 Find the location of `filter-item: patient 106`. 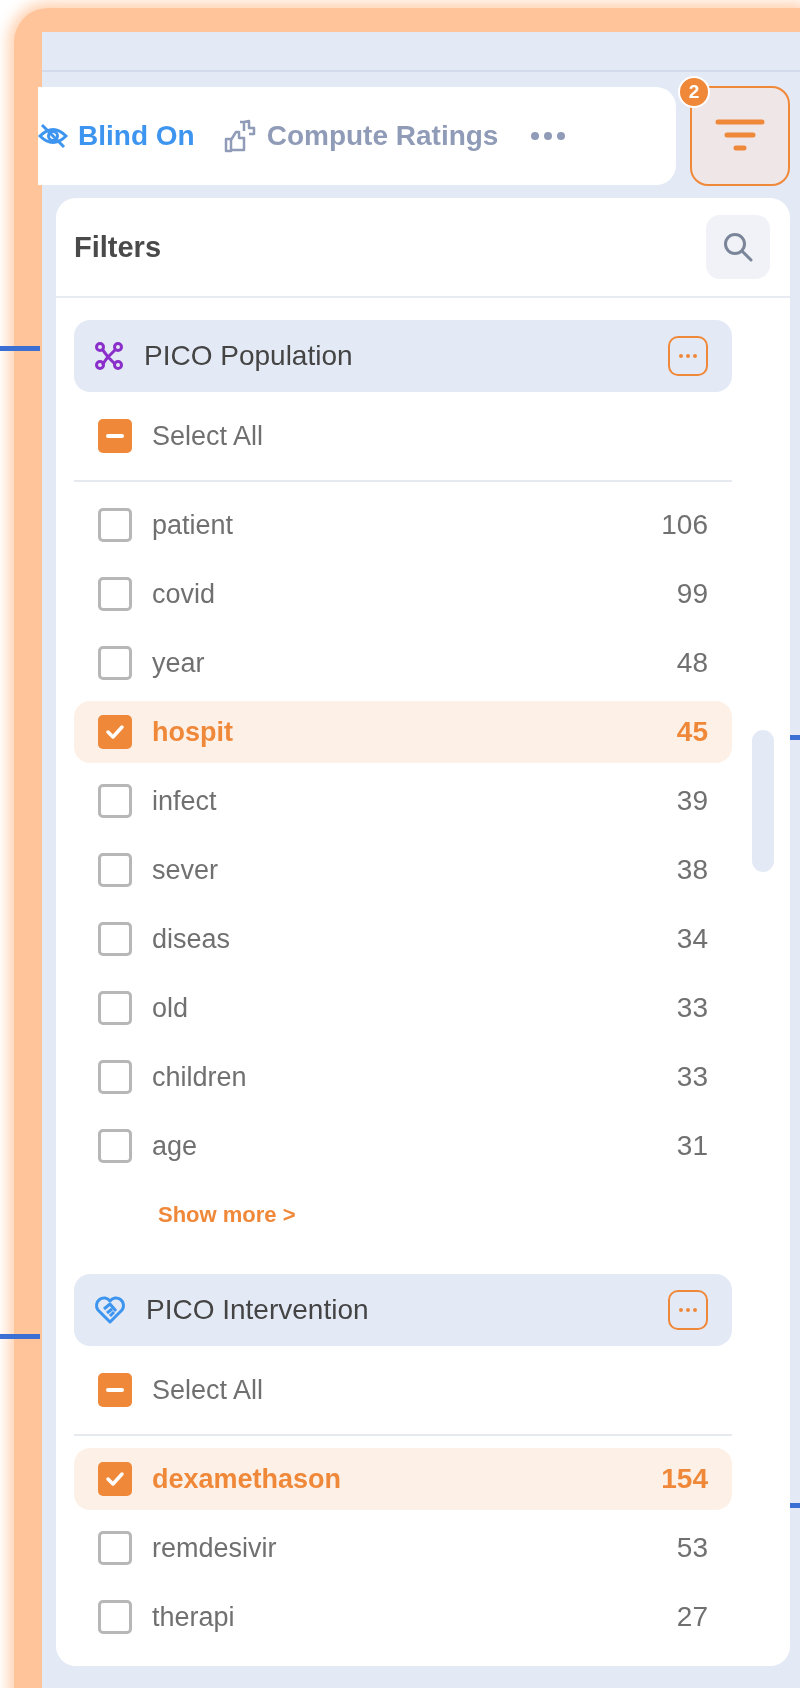

filter-item: patient 106 is located at coordinates (403, 525).